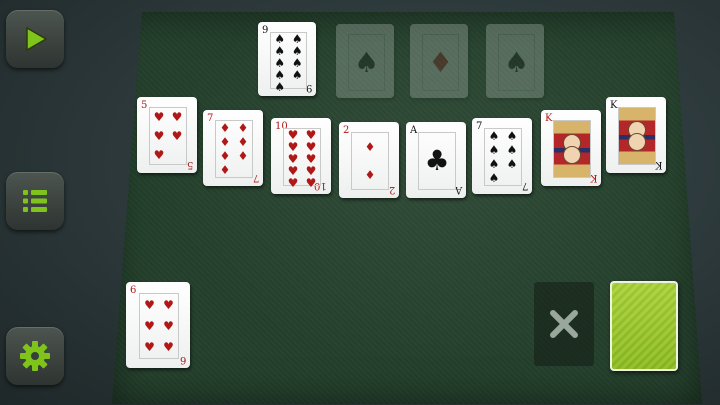 This screenshot has width=720, height=405. Describe the element at coordinates (265, 30) in the screenshot. I see `card-rank-top: 9` at that location.